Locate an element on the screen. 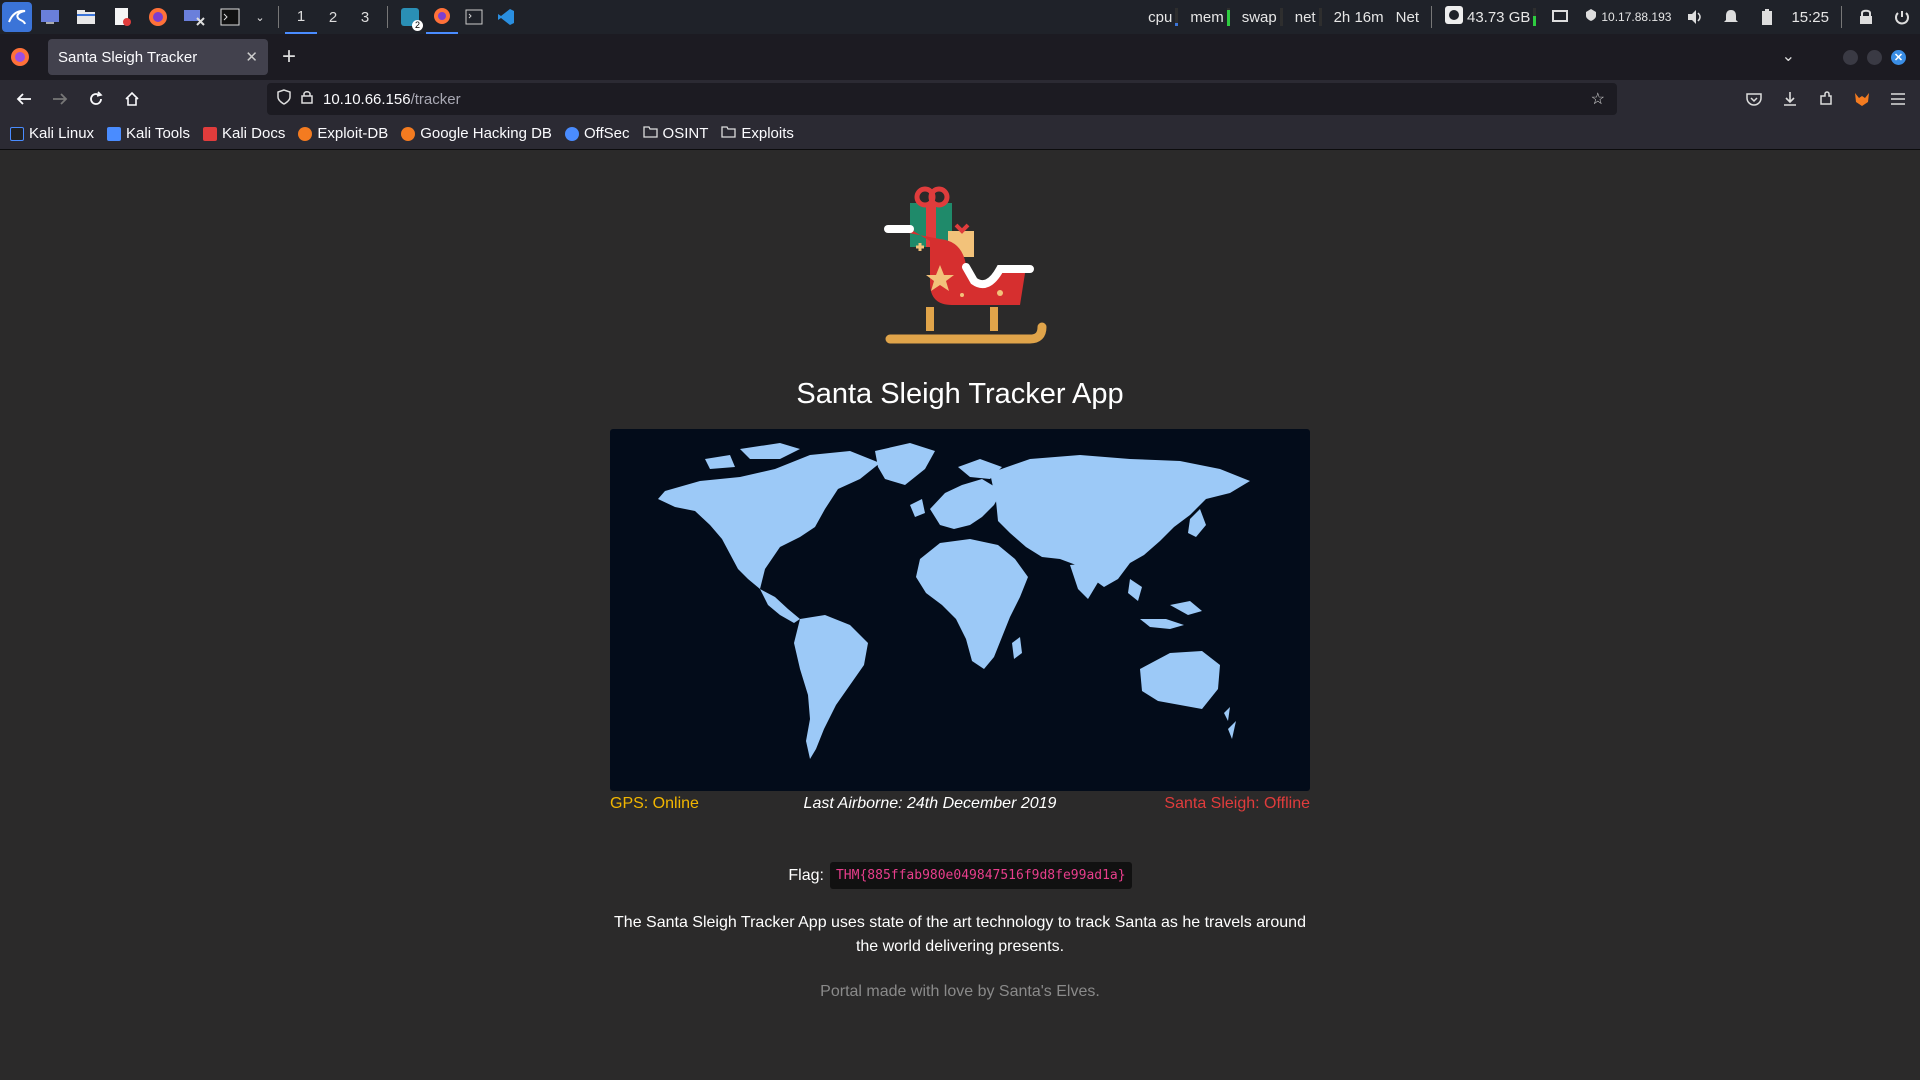  world-map is located at coordinates (960, 610).